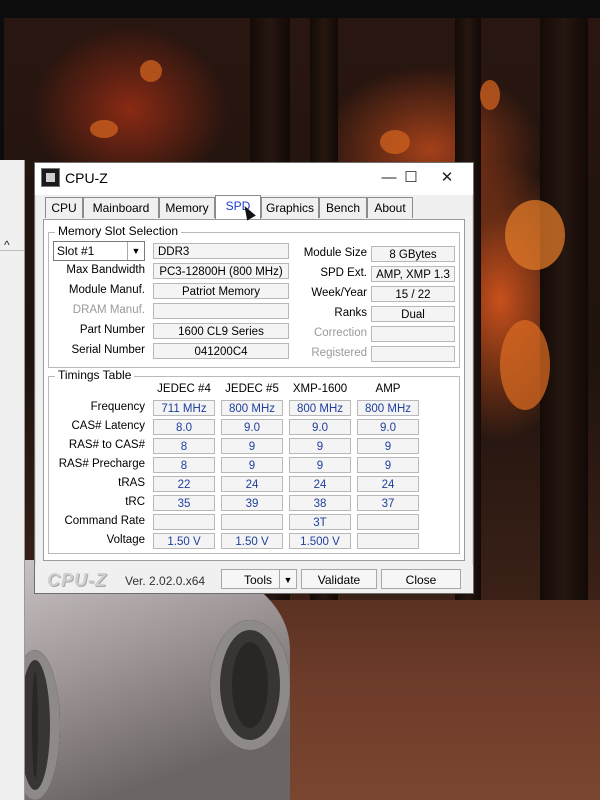 This screenshot has height=800, width=600. What do you see at coordinates (221, 251) in the screenshot?
I see `memory-type-field: DDR3` at bounding box center [221, 251].